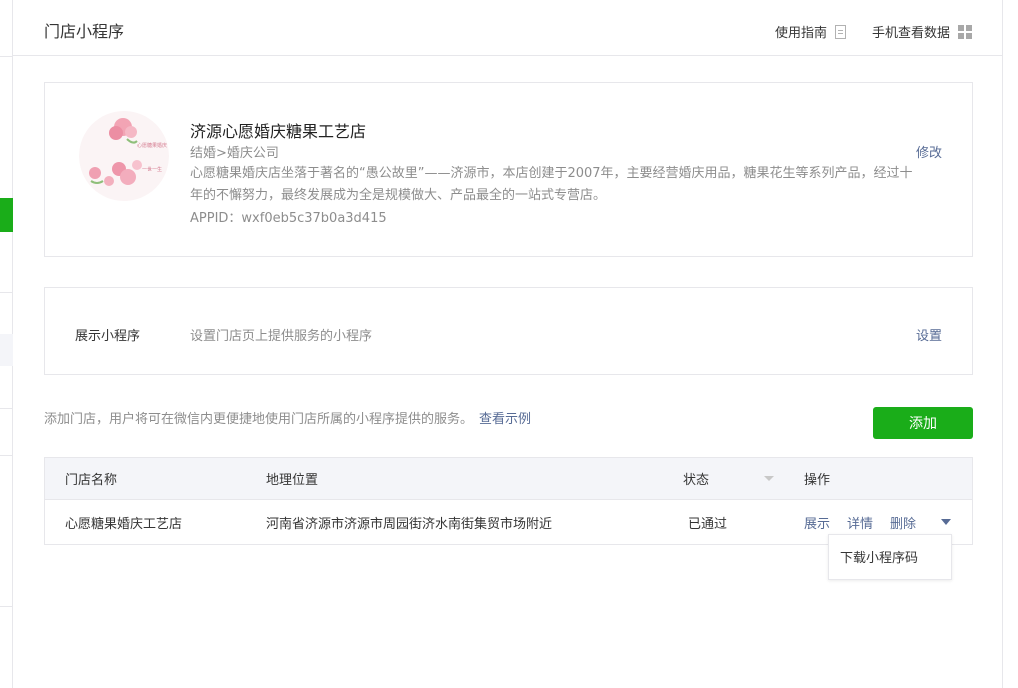 This screenshot has width=1018, height=688. I want to click on mobile-data-link: 手机查看数据, so click(922, 31).